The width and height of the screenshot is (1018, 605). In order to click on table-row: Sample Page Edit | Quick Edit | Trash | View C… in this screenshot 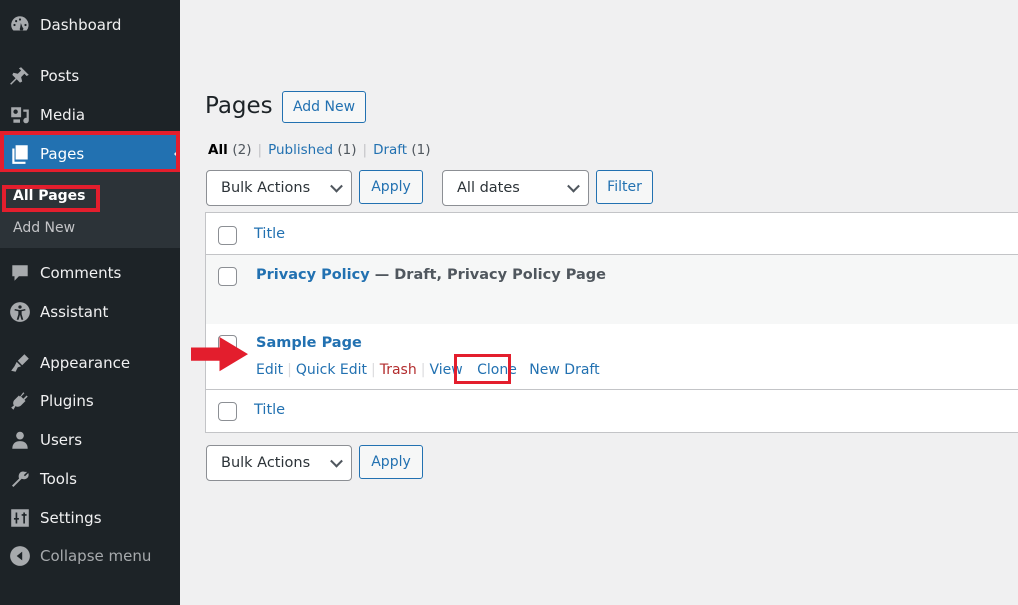, I will do `click(612, 357)`.